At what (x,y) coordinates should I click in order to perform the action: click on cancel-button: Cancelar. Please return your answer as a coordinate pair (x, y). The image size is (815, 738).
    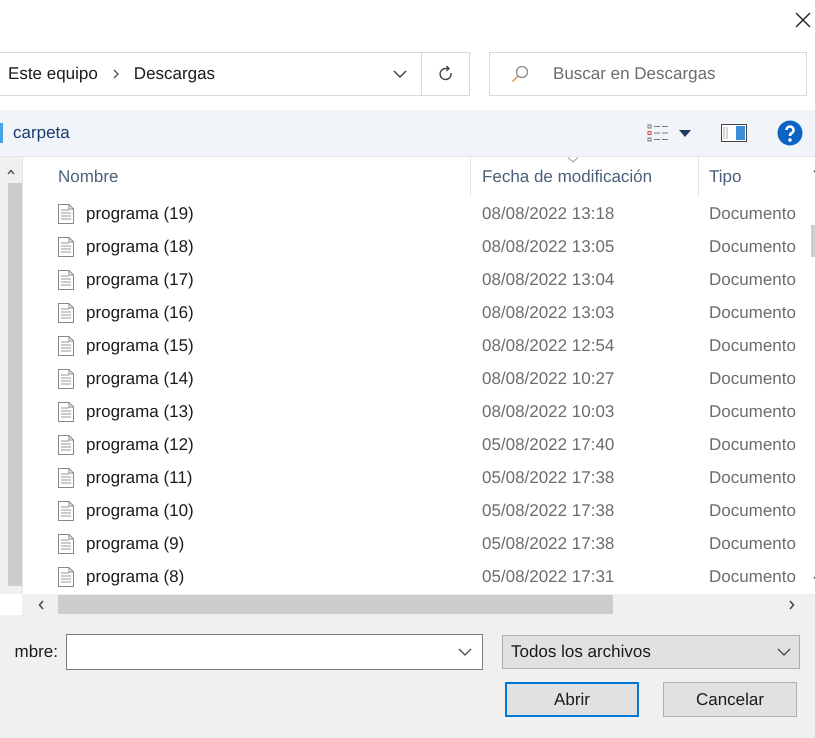
    Looking at the image, I should click on (730, 699).